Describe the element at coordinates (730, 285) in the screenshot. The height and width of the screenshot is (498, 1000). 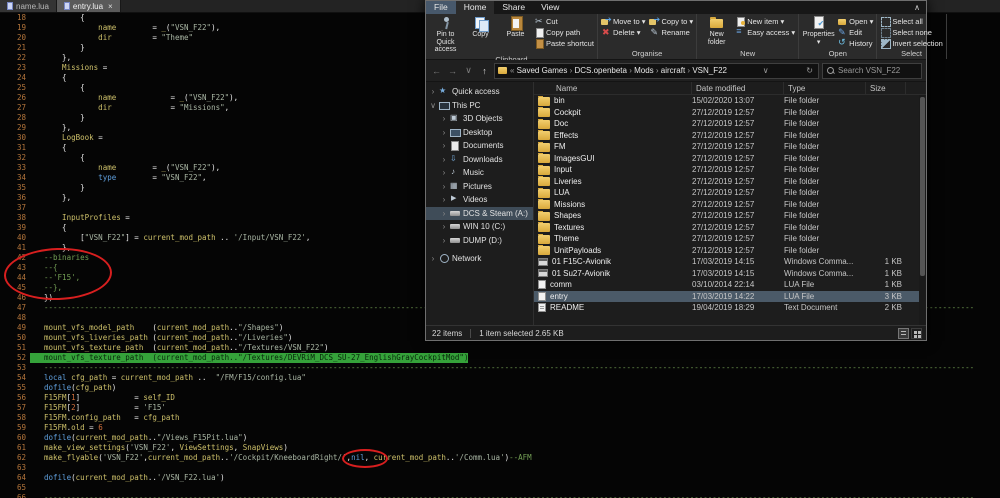
I see `file-row-comm: comm 03/10/2014 22:14 LUA File 1 KB` at that location.